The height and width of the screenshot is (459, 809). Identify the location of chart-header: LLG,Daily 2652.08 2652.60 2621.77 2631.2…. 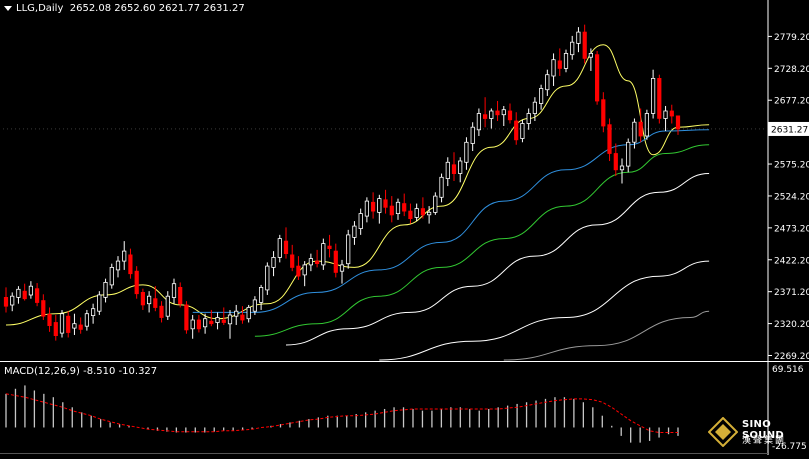
(124, 8).